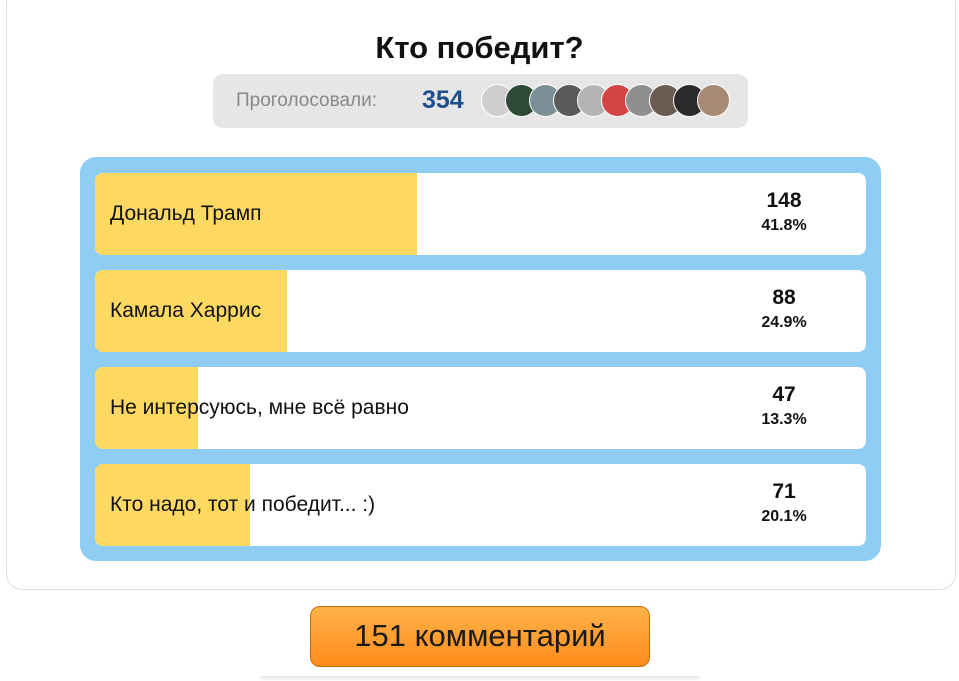 The width and height of the screenshot is (959, 681). I want to click on option-label: Камала Харрис, so click(186, 310).